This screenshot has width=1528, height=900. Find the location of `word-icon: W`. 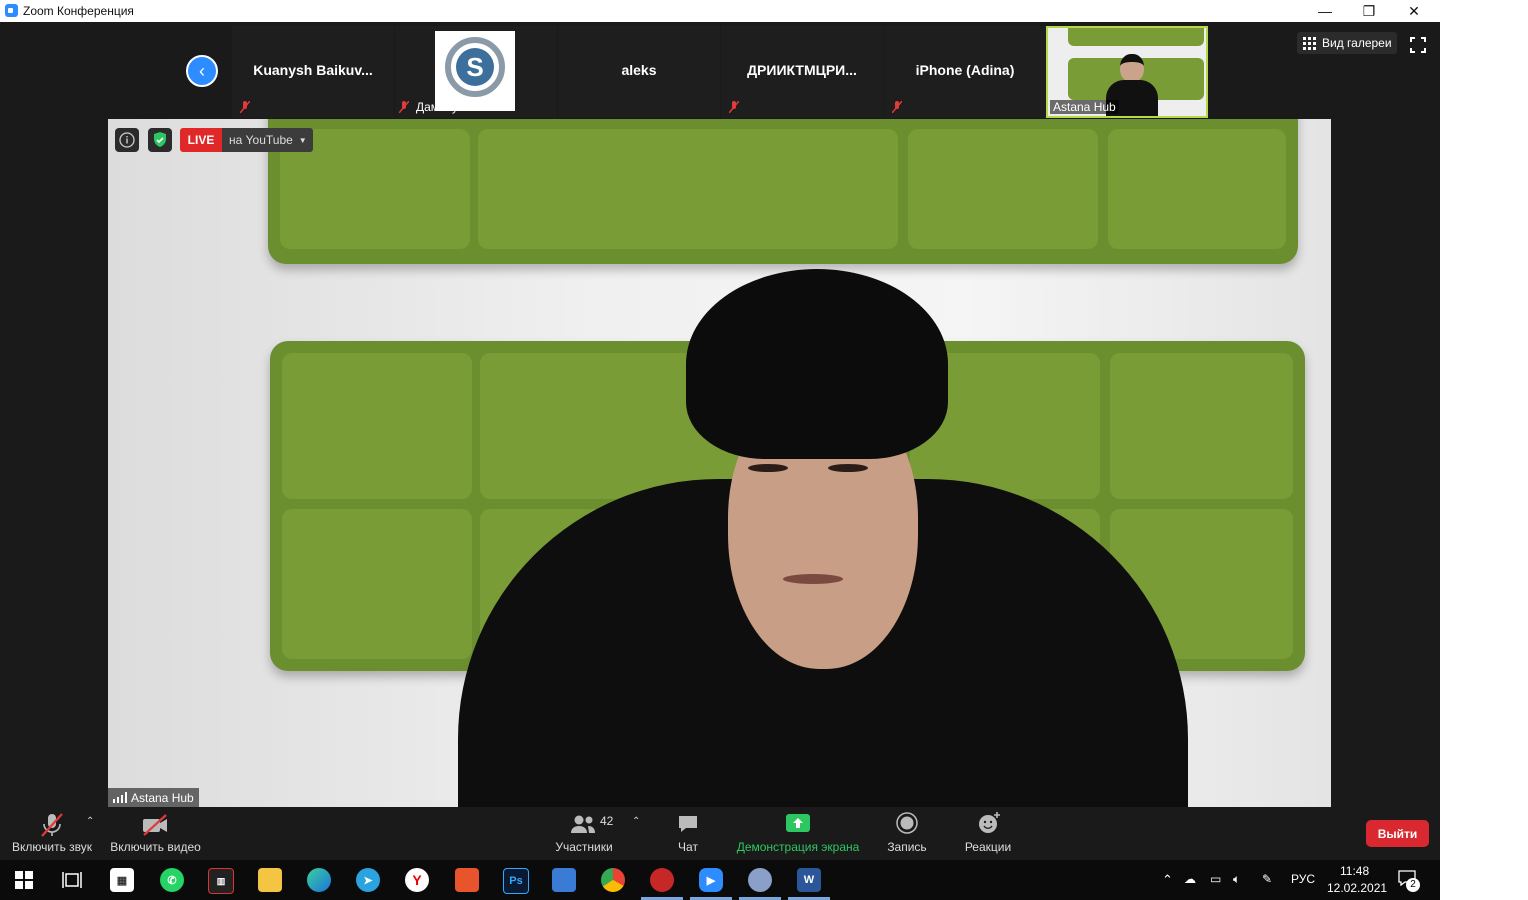

word-icon: W is located at coordinates (809, 880).